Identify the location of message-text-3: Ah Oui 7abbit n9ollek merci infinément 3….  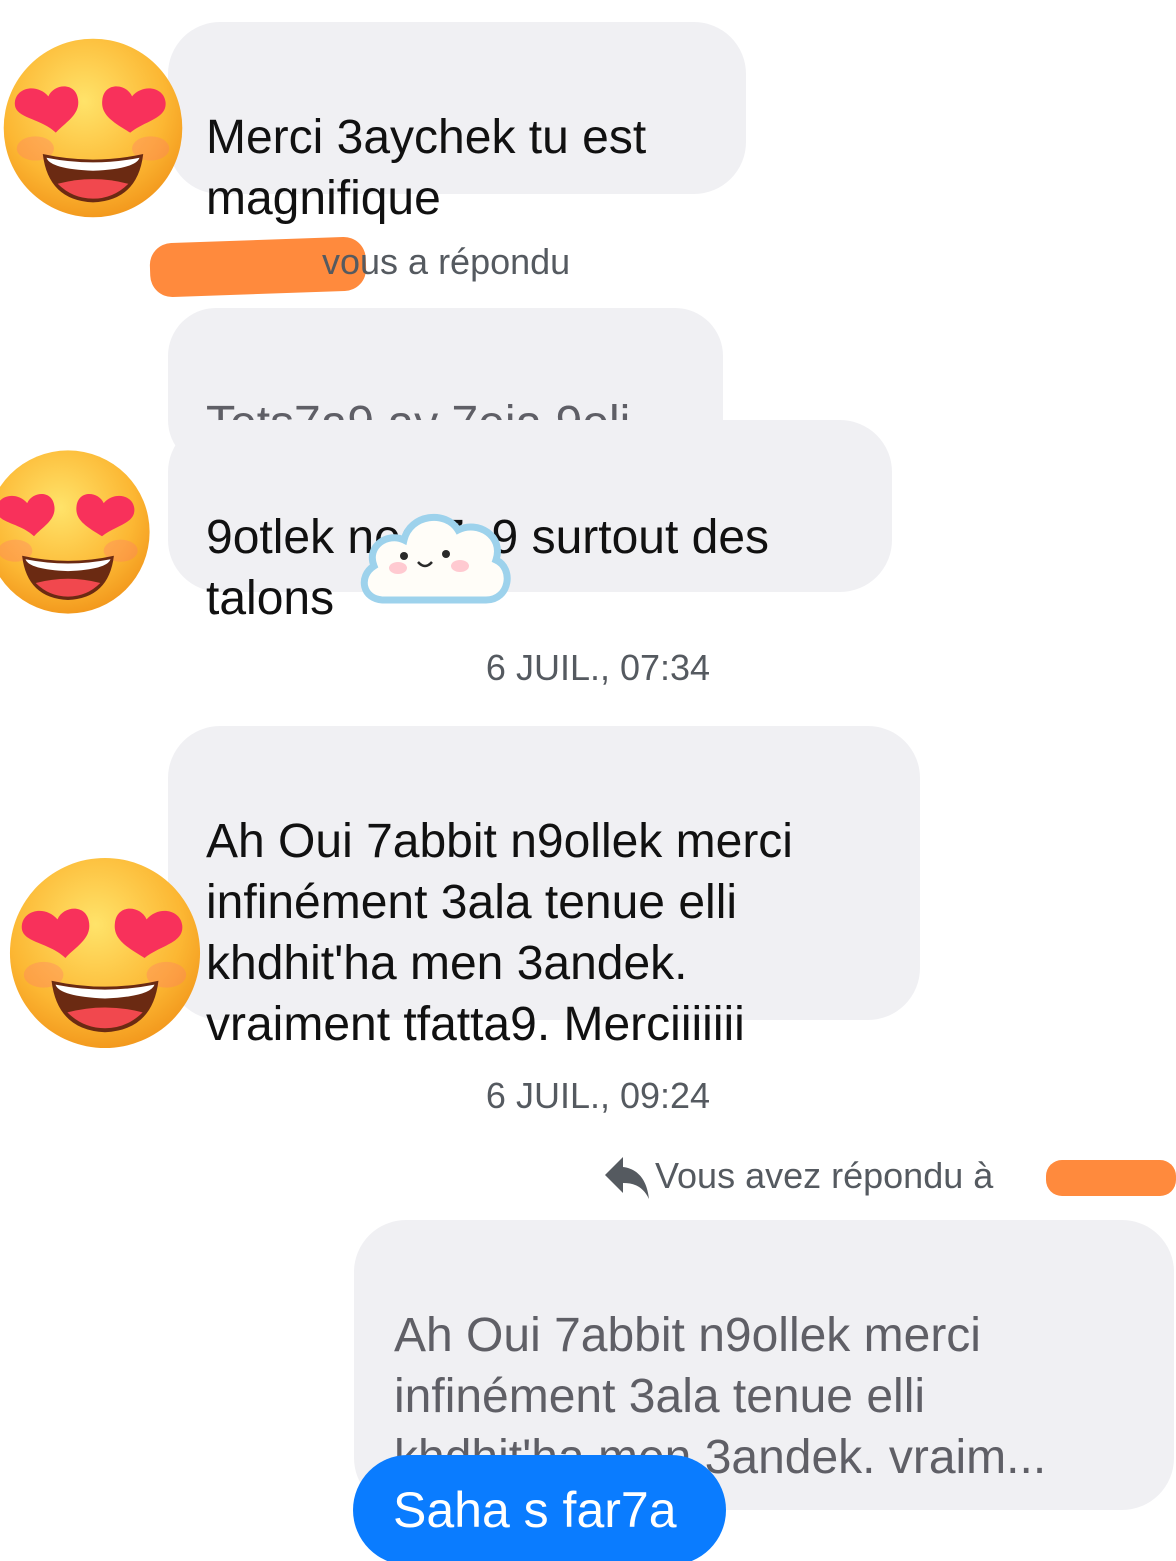
(499, 933).